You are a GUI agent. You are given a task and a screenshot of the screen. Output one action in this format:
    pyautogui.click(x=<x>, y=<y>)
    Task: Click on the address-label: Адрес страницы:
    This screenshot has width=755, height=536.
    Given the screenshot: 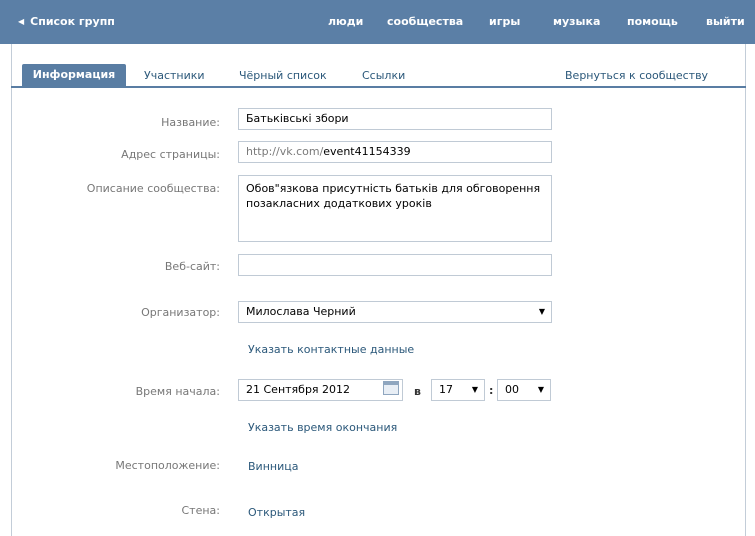 What is the action you would take?
    pyautogui.click(x=170, y=154)
    